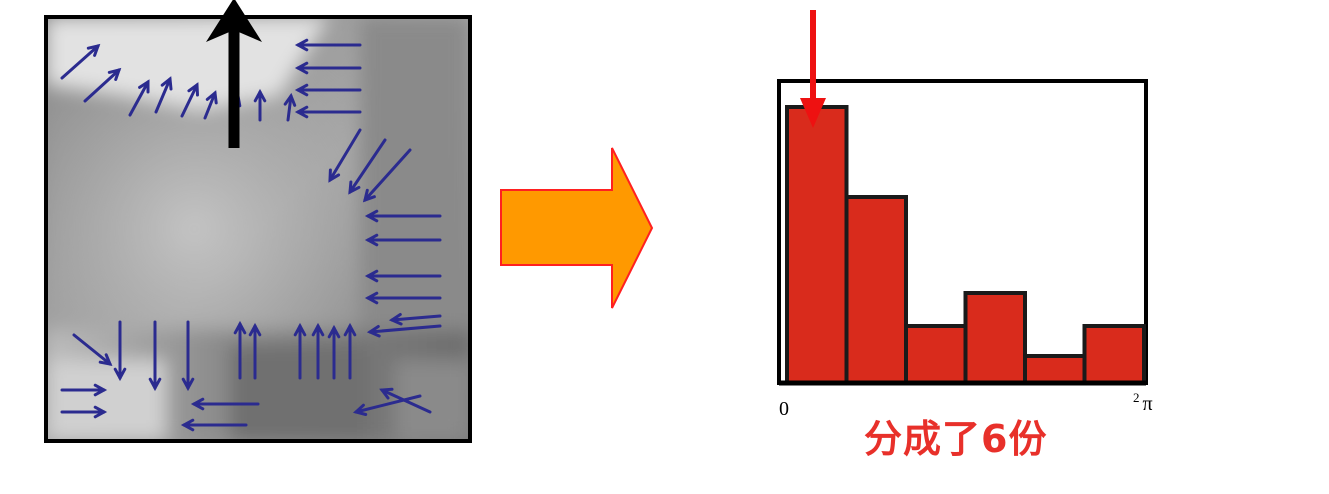 This screenshot has height=494, width=1329. Describe the element at coordinates (784, 409) in the screenshot. I see `x-axis-min-label: 0` at that location.